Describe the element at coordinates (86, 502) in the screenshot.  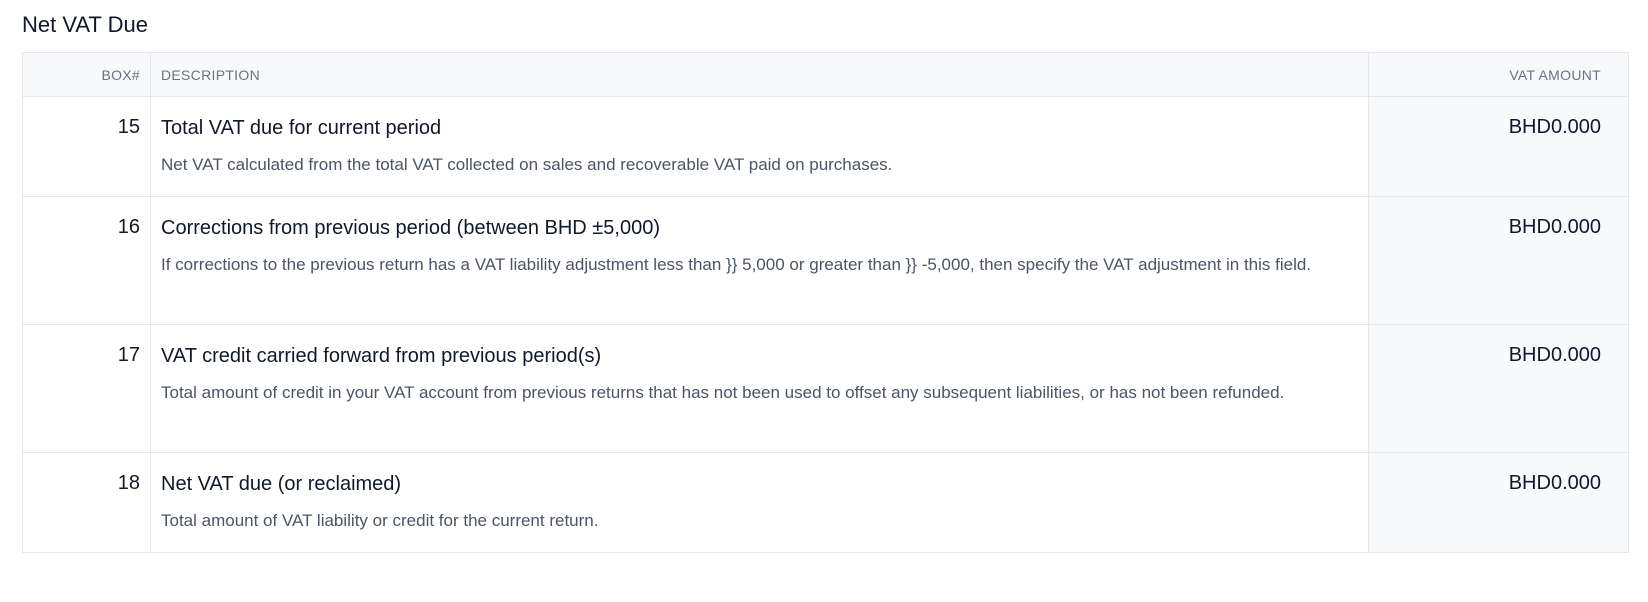
I see `box-number: 18` at that location.